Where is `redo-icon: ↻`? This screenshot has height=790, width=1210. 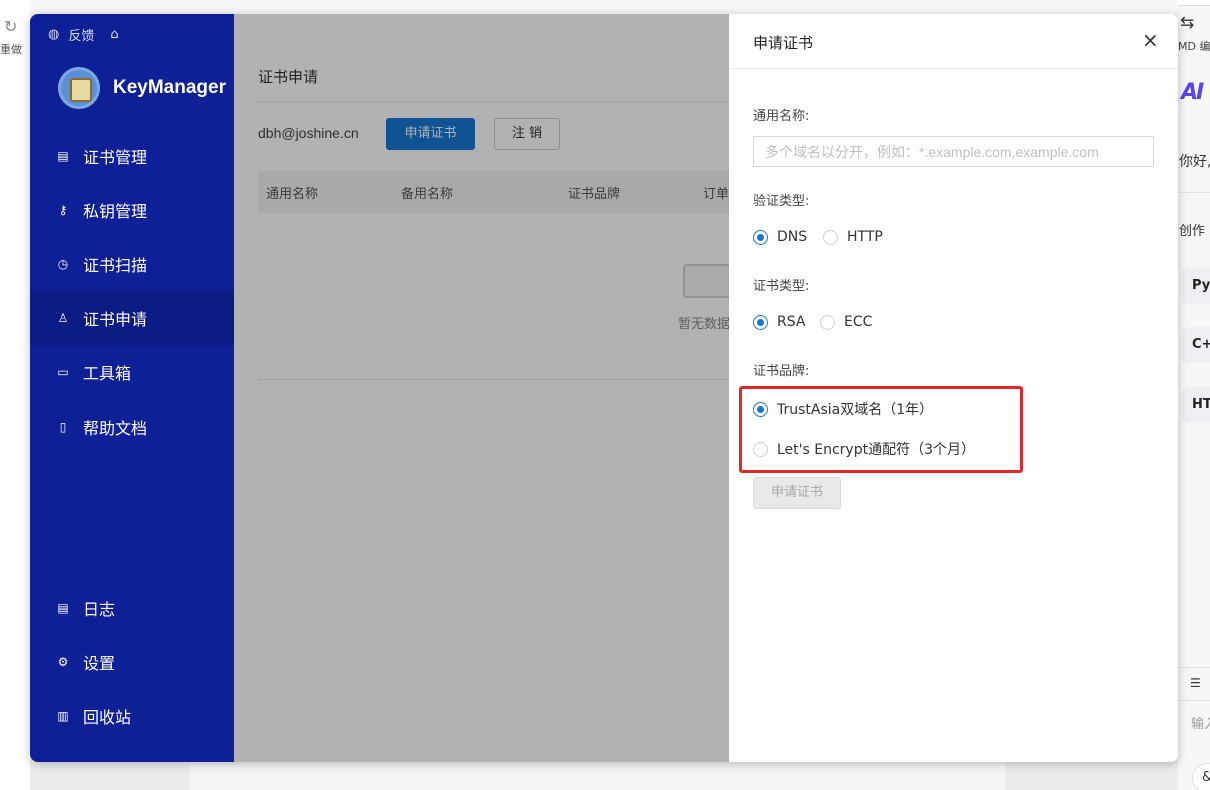
redo-icon: ↻ is located at coordinates (10, 26).